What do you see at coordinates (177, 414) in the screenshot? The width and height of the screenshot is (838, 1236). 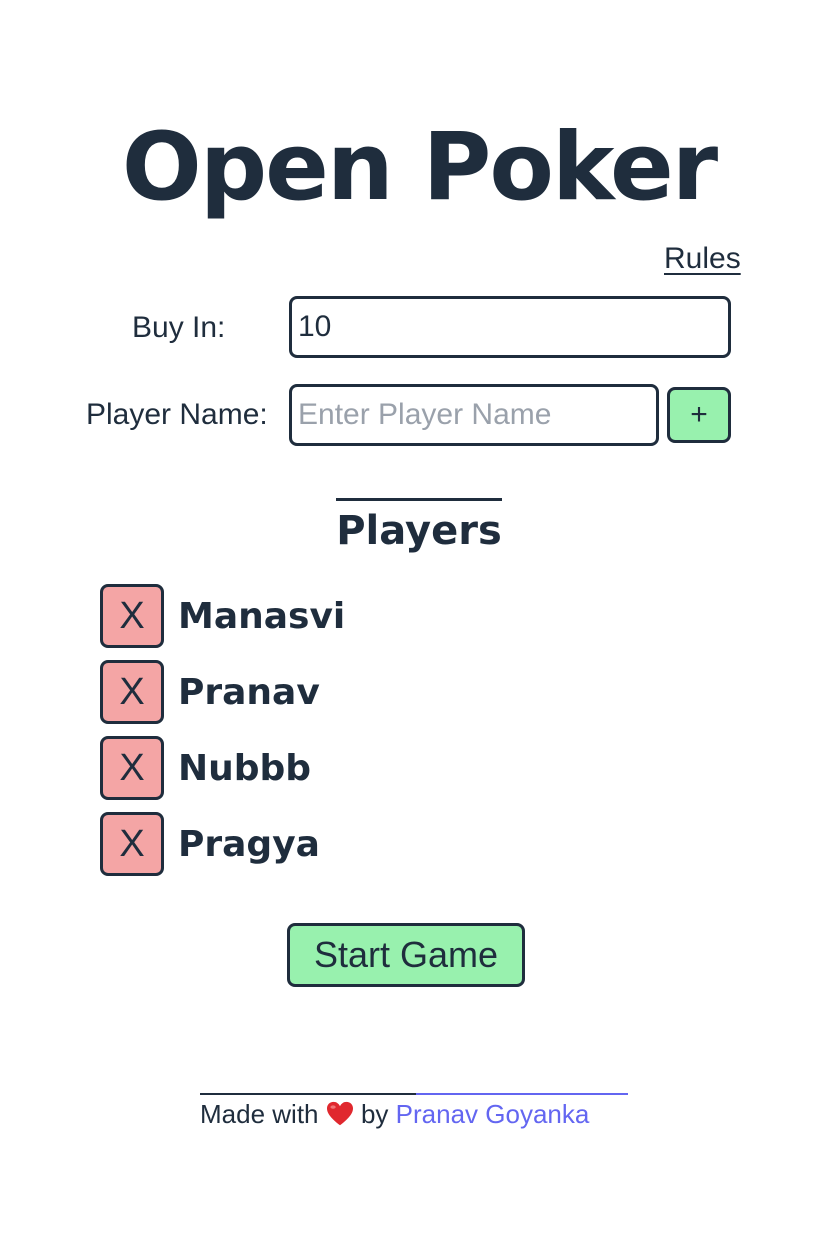 I see `player-name-label: Player Name:` at bounding box center [177, 414].